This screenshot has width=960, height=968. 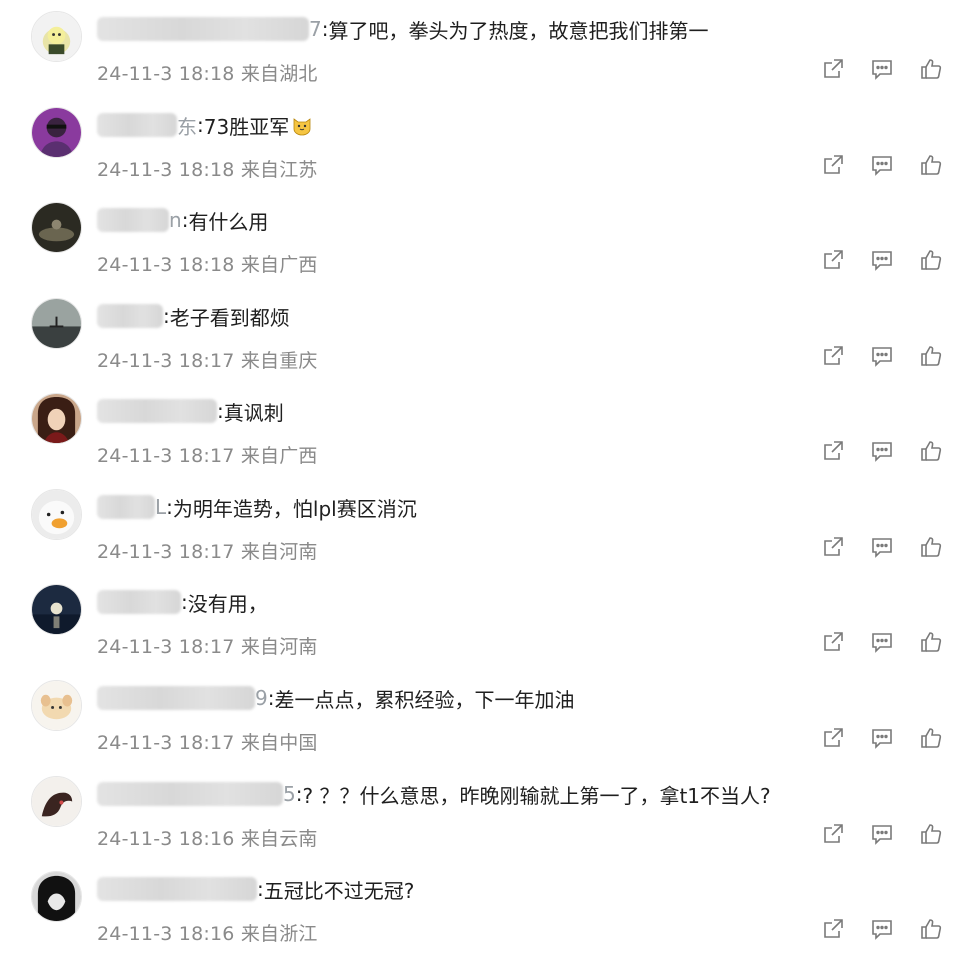 What do you see at coordinates (480, 346) in the screenshot?
I see `comment-item: : 老子看到都烦 24-11-3 18:17 来自重庆` at bounding box center [480, 346].